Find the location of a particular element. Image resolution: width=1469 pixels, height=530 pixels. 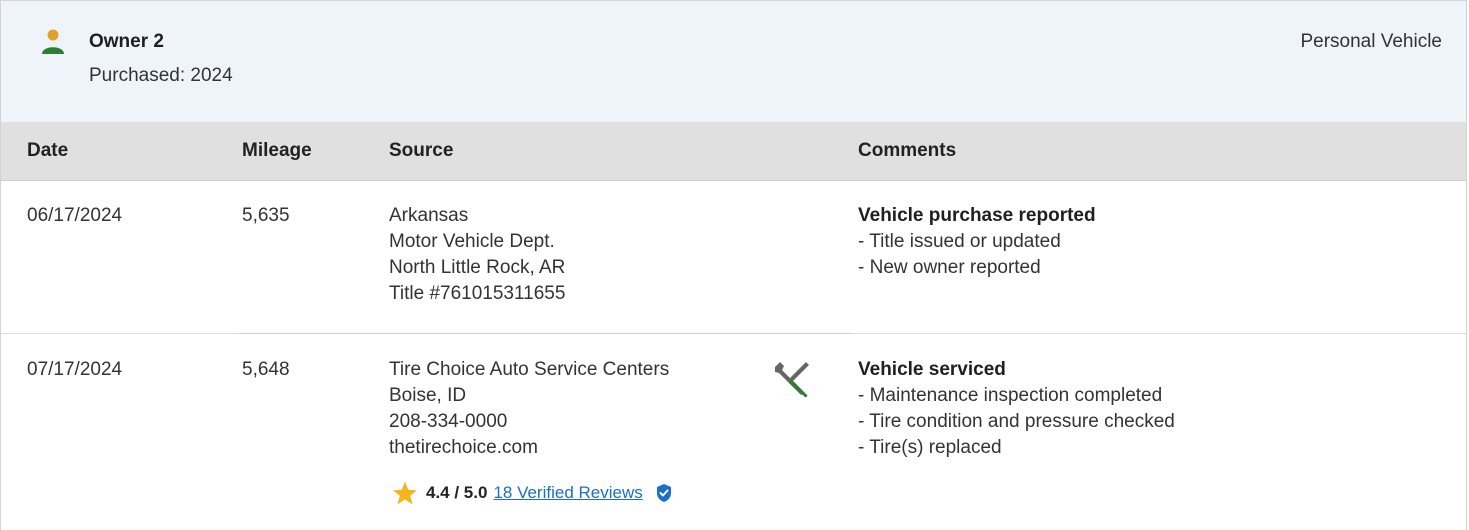

person-icon is located at coordinates (53, 41).